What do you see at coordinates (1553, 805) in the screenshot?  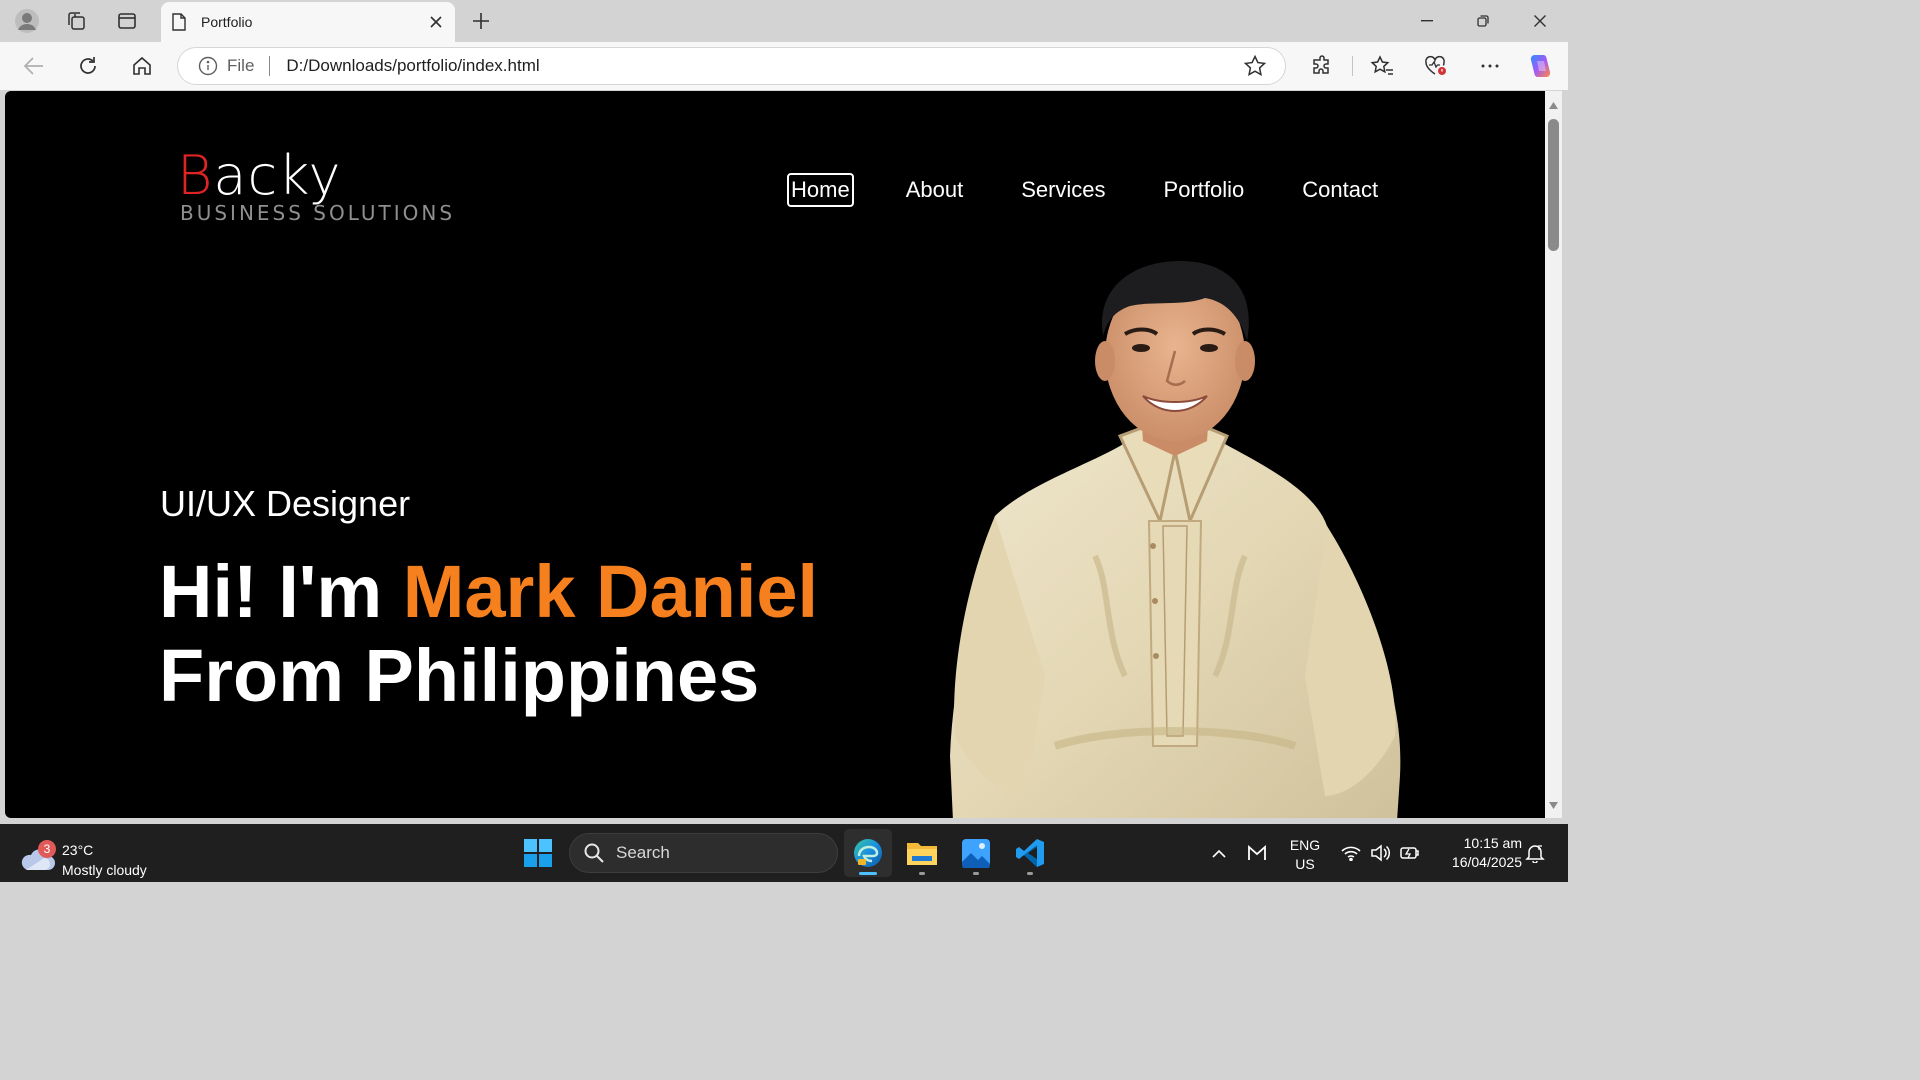 I see `scroll-down-arrow-icon` at bounding box center [1553, 805].